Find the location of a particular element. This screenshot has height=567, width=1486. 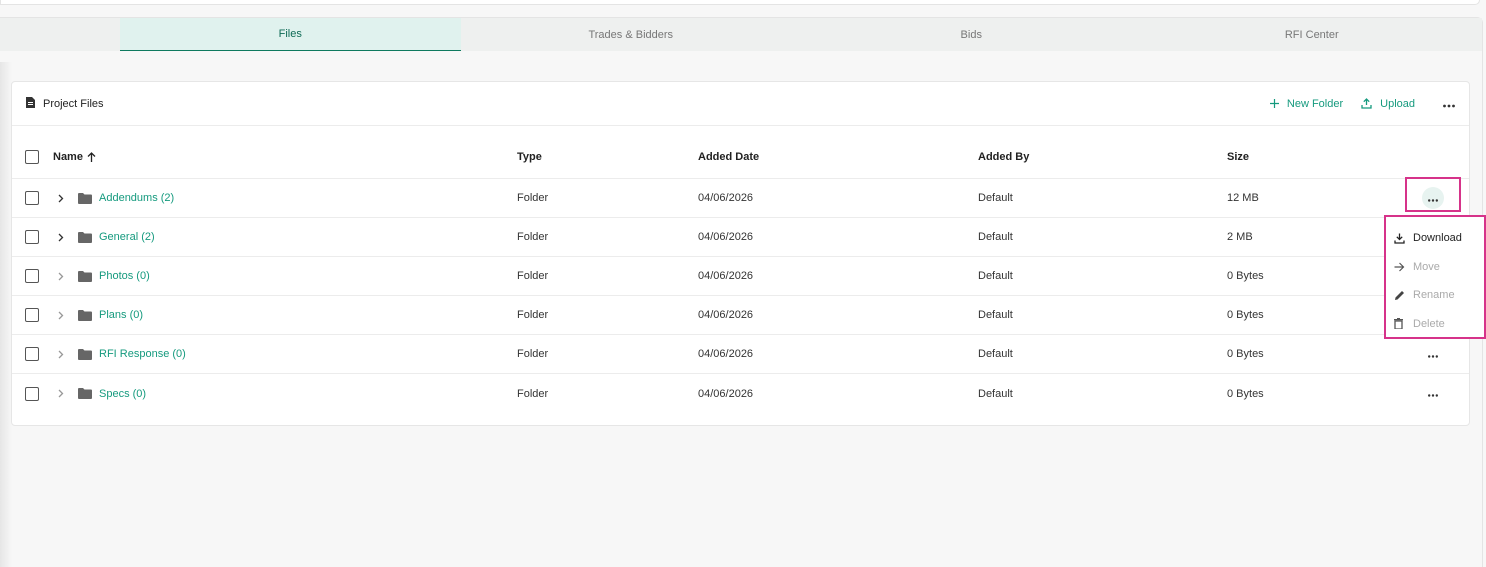

upload-button: Upload is located at coordinates (1388, 104).